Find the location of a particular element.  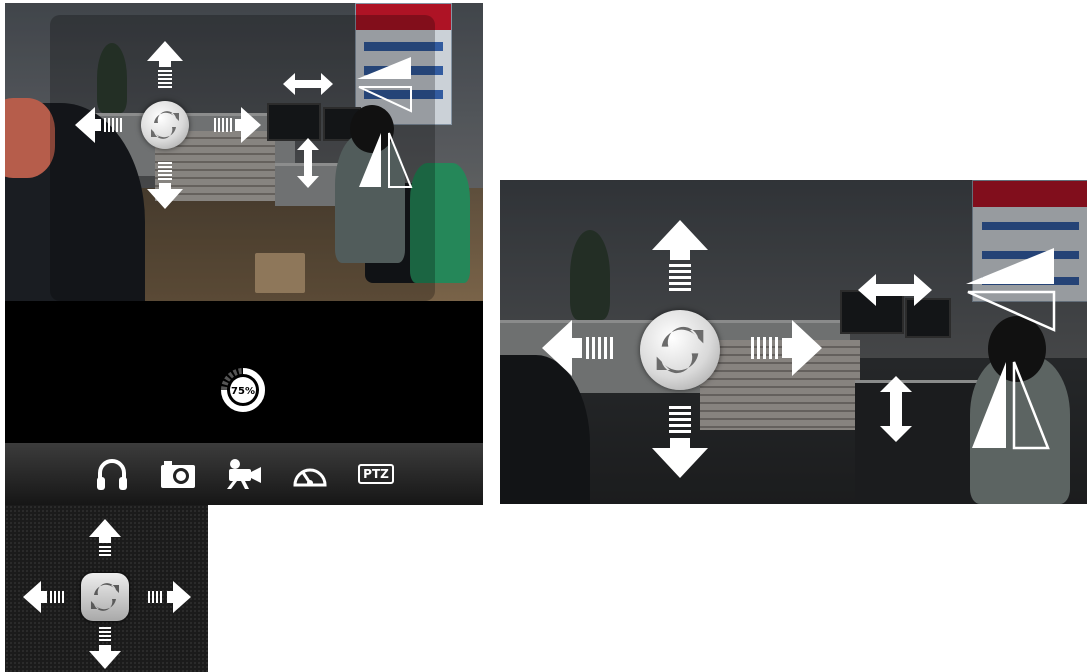

snapshot-button is located at coordinates (178, 474).